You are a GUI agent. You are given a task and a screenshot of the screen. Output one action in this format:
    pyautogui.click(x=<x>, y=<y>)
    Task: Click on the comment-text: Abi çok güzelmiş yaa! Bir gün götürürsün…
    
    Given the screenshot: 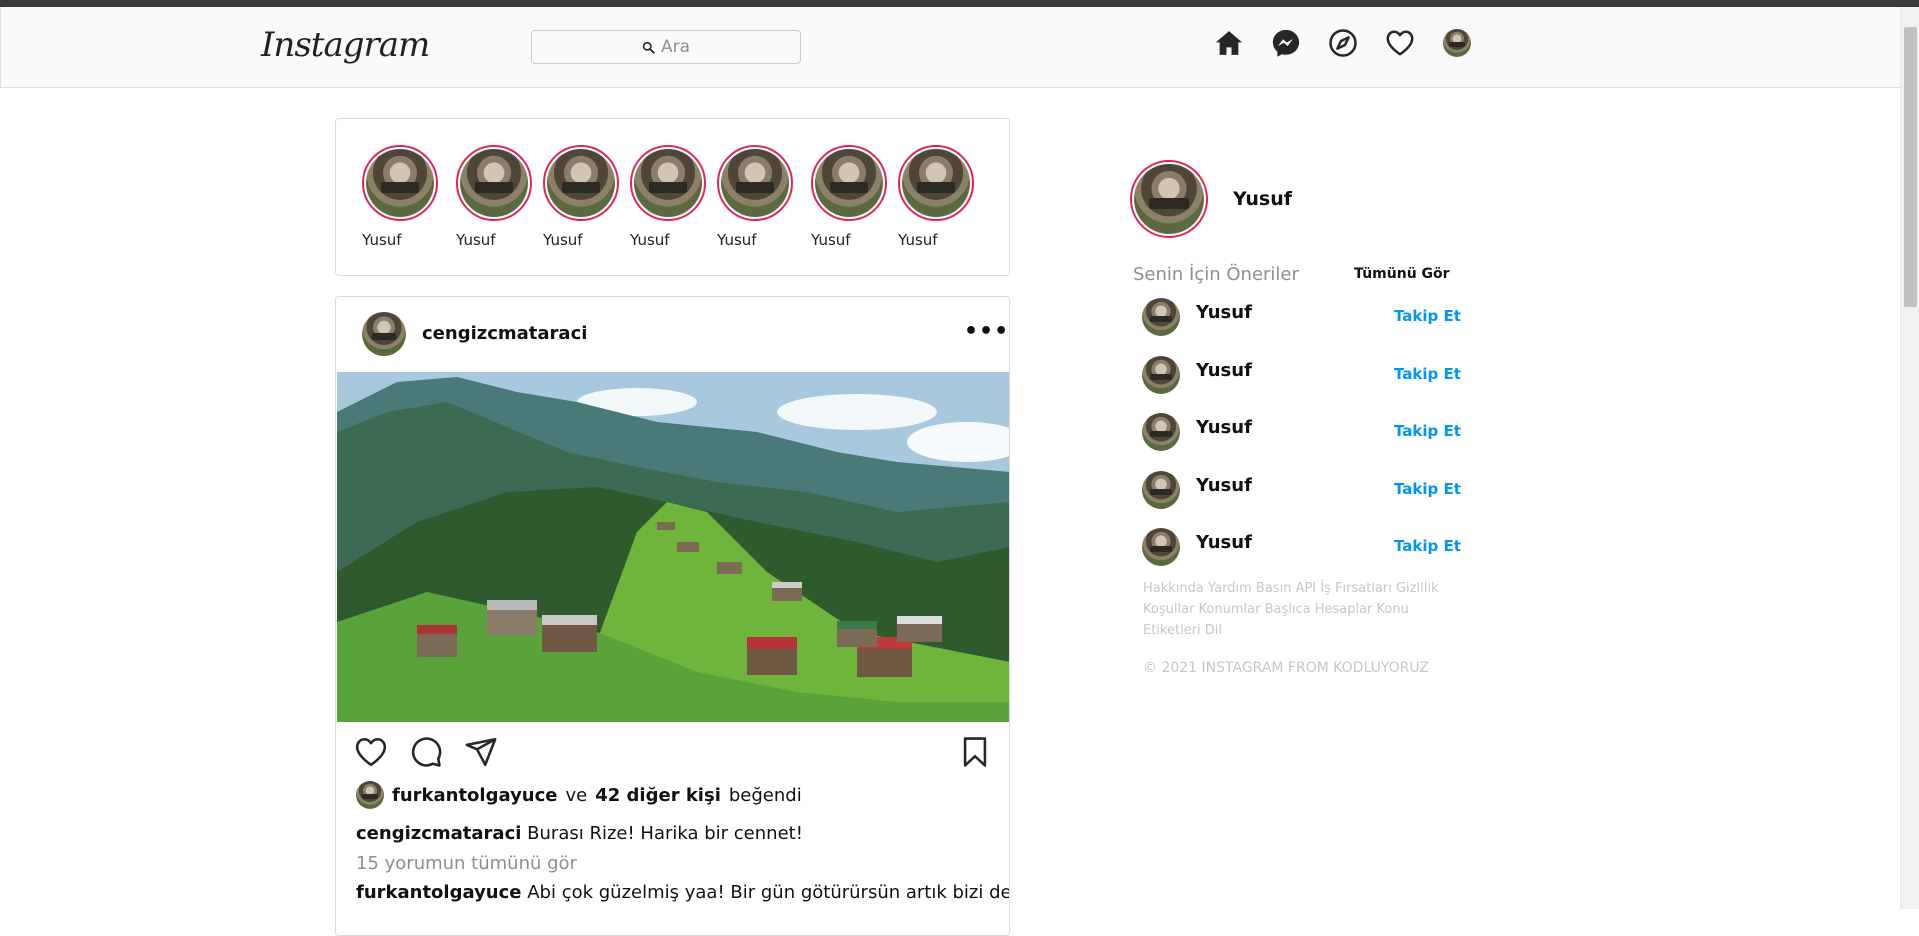 What is the action you would take?
    pyautogui.click(x=768, y=892)
    